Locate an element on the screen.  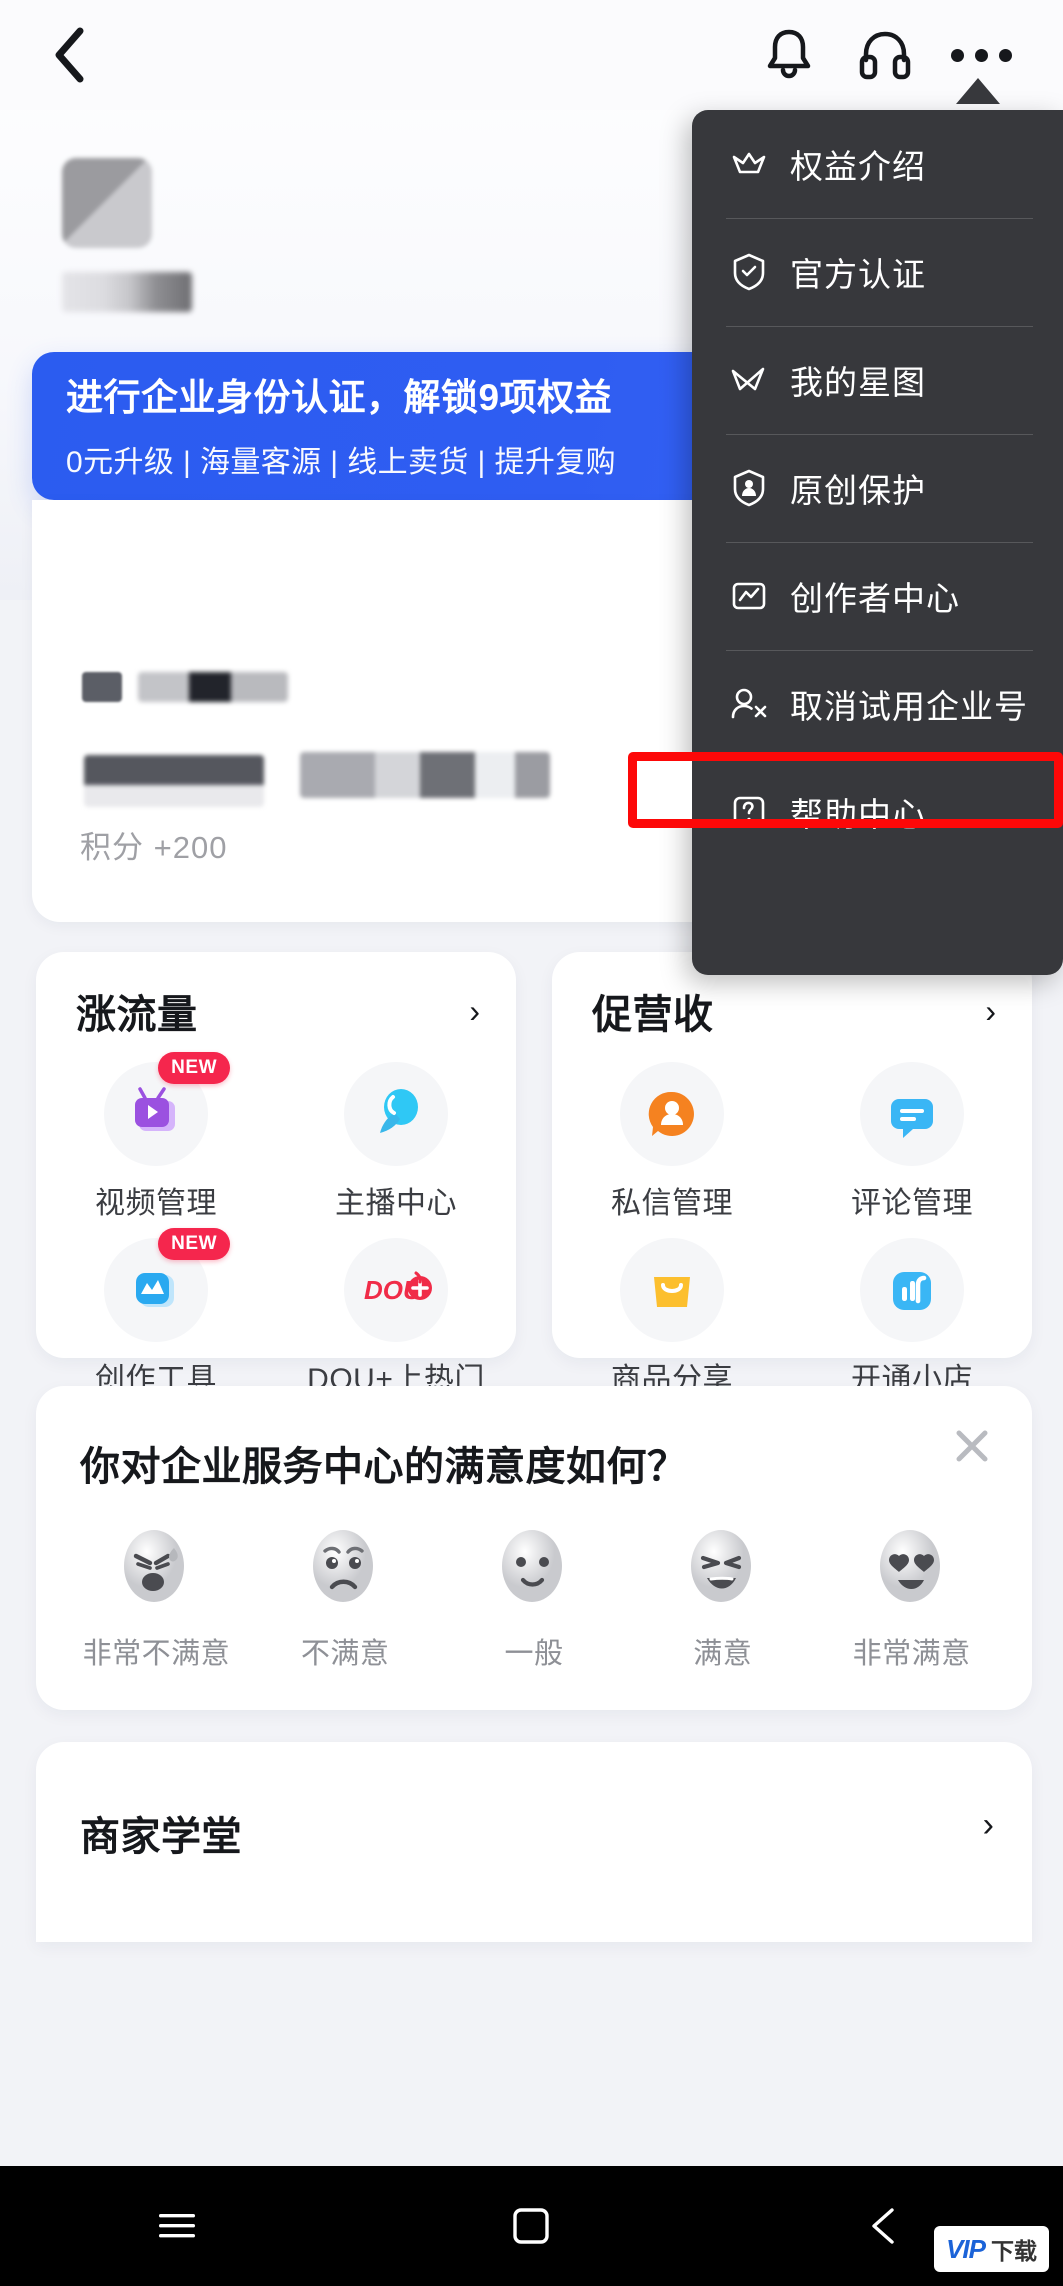
very-angry-face is located at coordinates (154, 1566).